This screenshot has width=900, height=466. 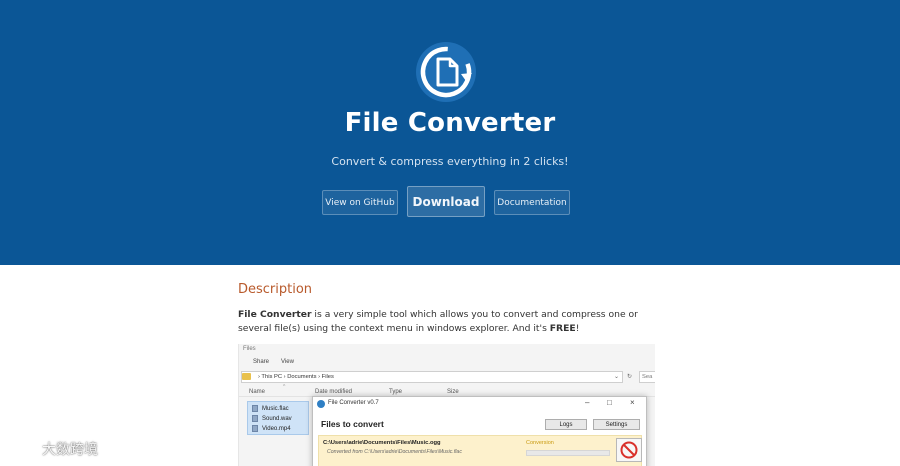 What do you see at coordinates (446, 72) in the screenshot?
I see `file-refresh-icon` at bounding box center [446, 72].